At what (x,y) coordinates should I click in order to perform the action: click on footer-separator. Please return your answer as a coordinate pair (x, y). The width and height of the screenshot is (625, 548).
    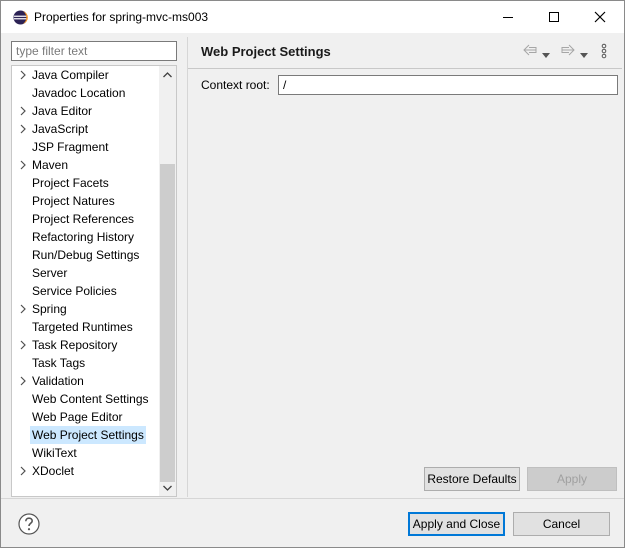
    Looking at the image, I should click on (312, 498).